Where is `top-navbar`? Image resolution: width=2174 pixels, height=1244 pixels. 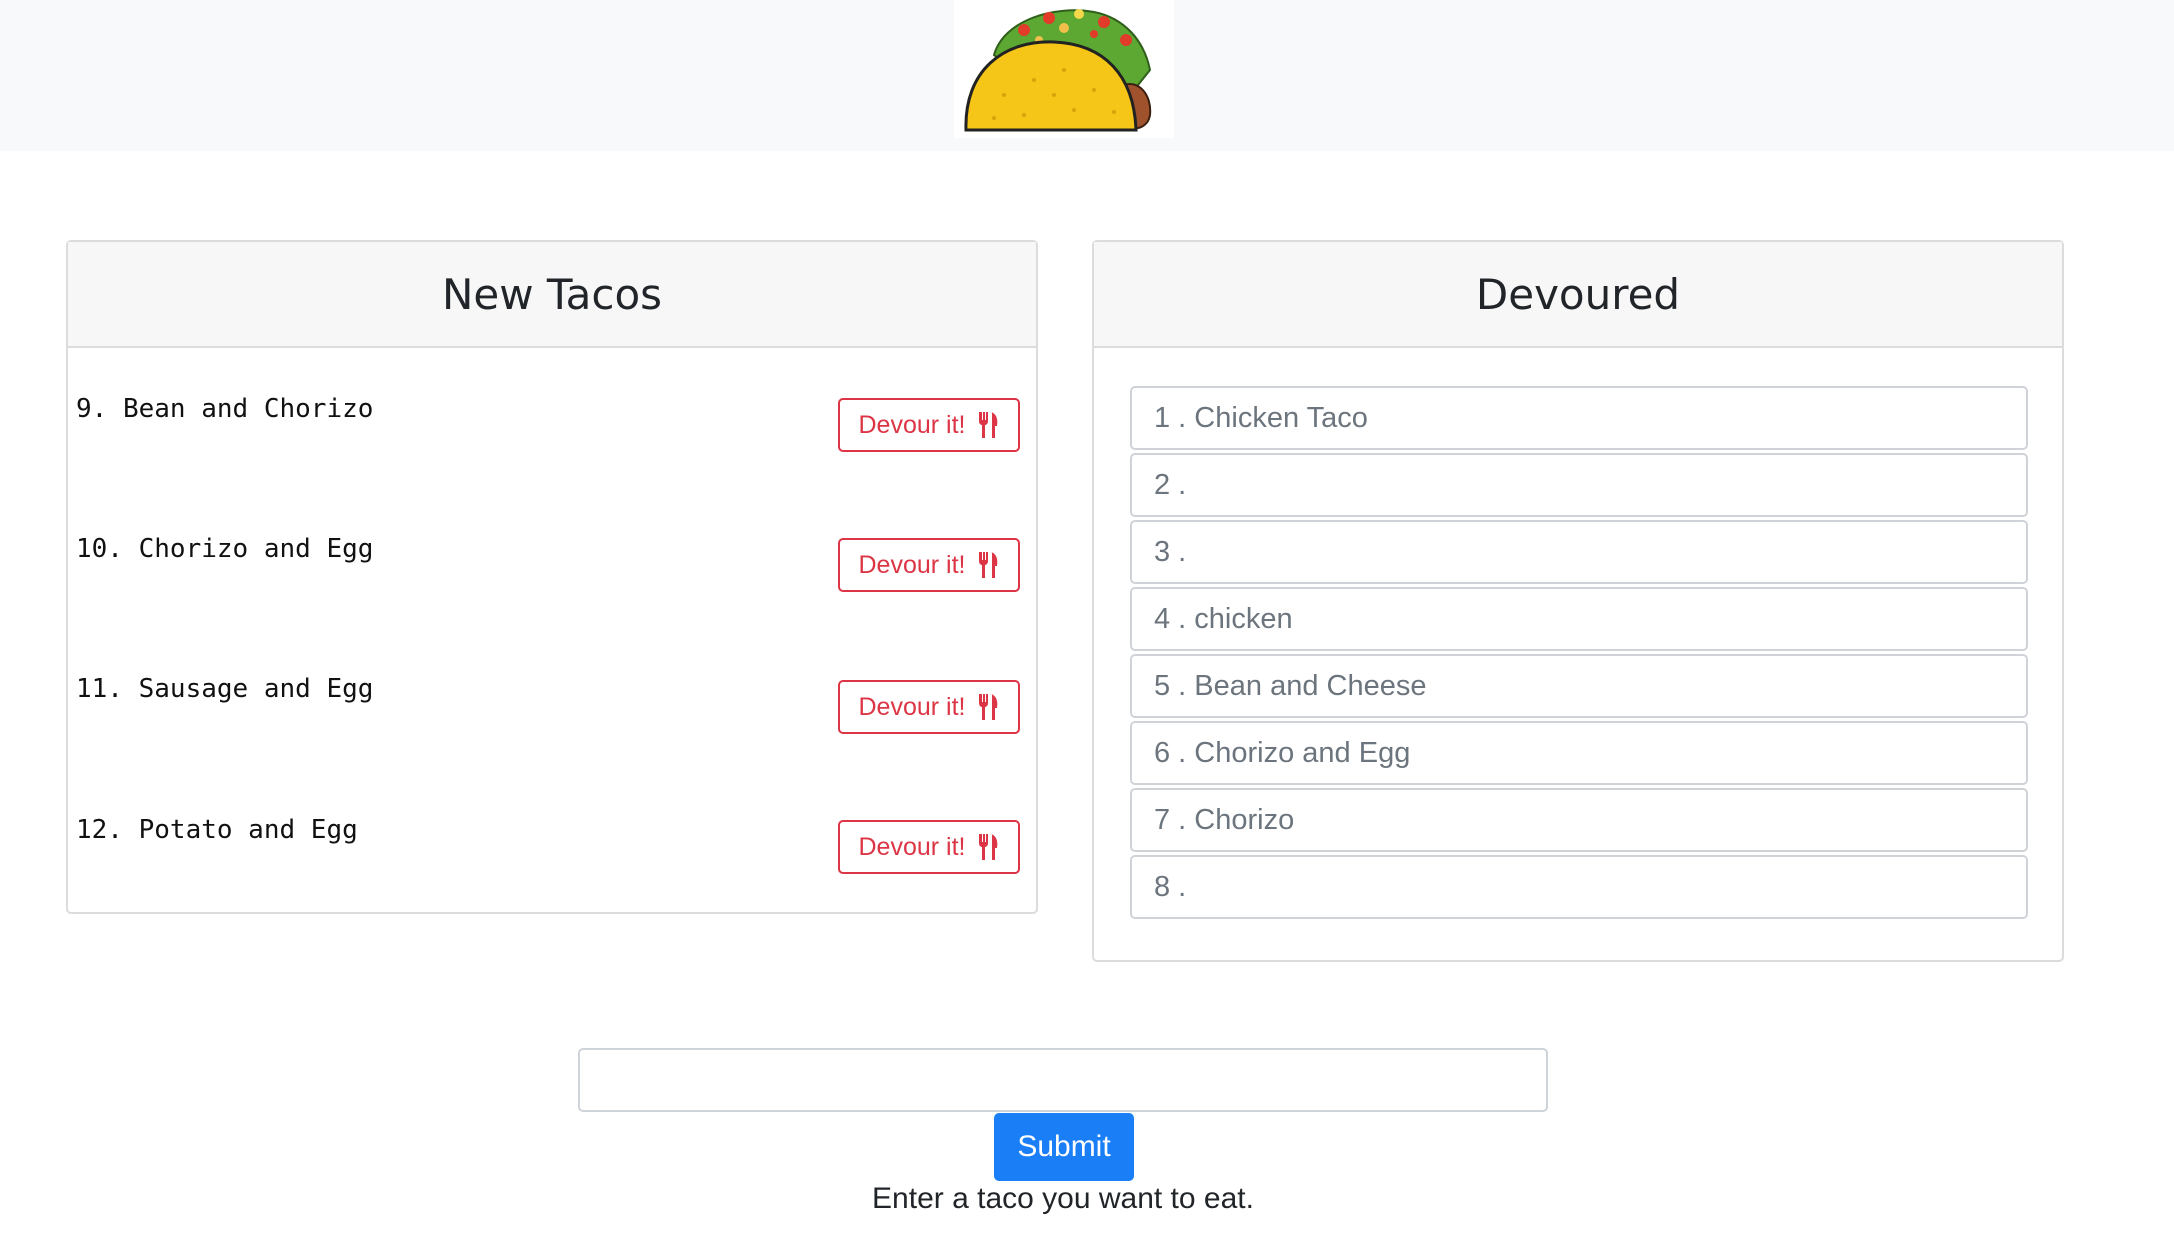
top-navbar is located at coordinates (1087, 75).